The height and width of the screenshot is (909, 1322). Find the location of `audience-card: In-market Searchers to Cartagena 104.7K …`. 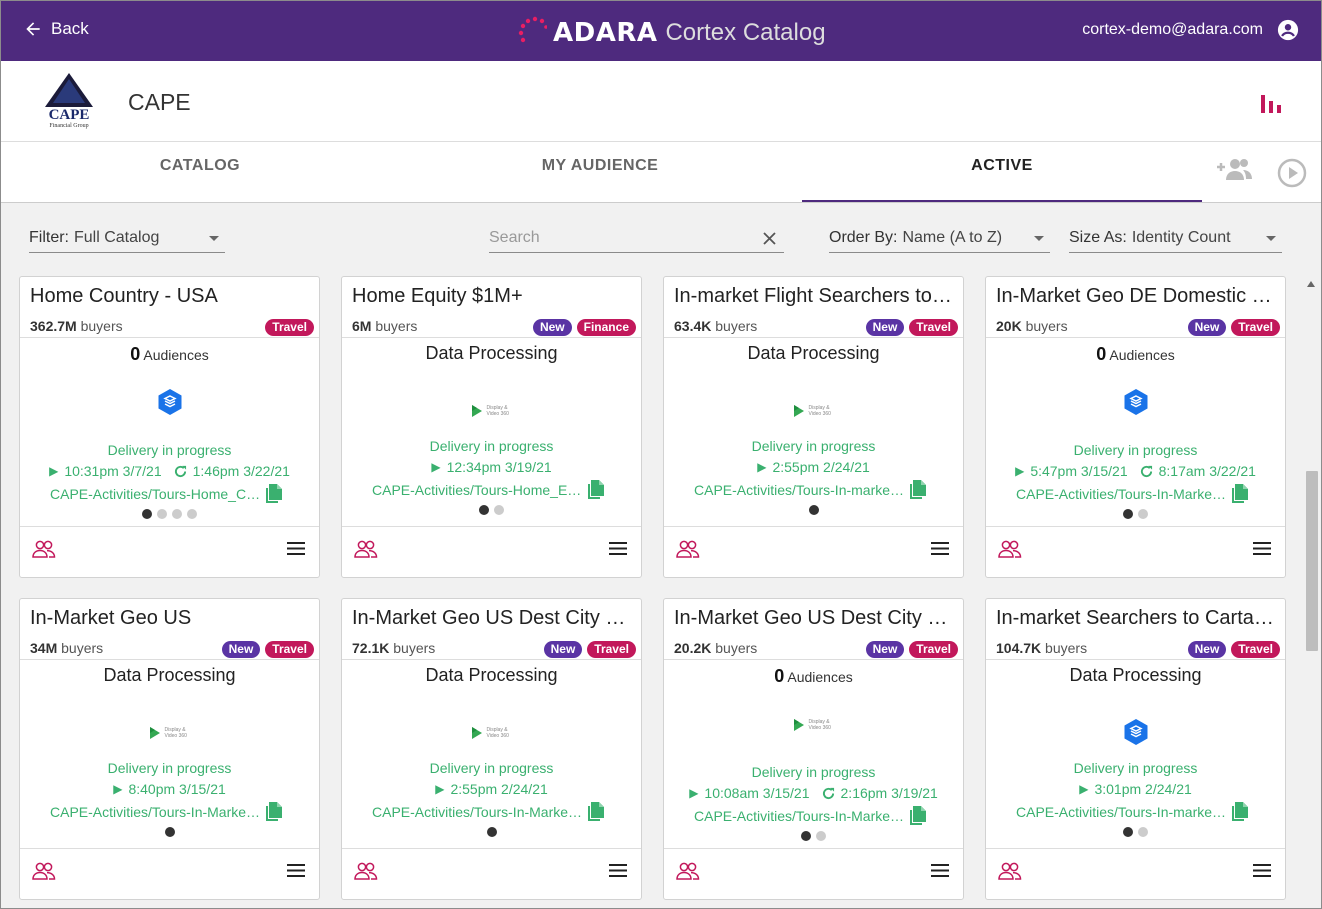

audience-card: In-market Searchers to Cartagena 104.7K … is located at coordinates (1135, 749).